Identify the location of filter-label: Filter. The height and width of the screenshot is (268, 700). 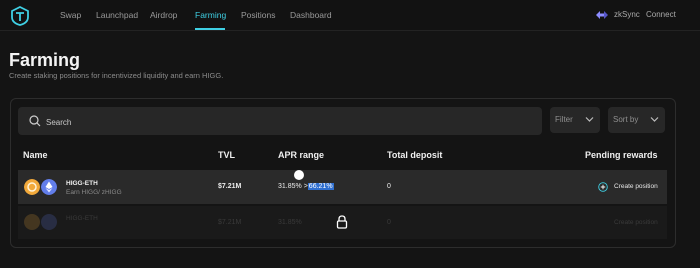
(564, 119).